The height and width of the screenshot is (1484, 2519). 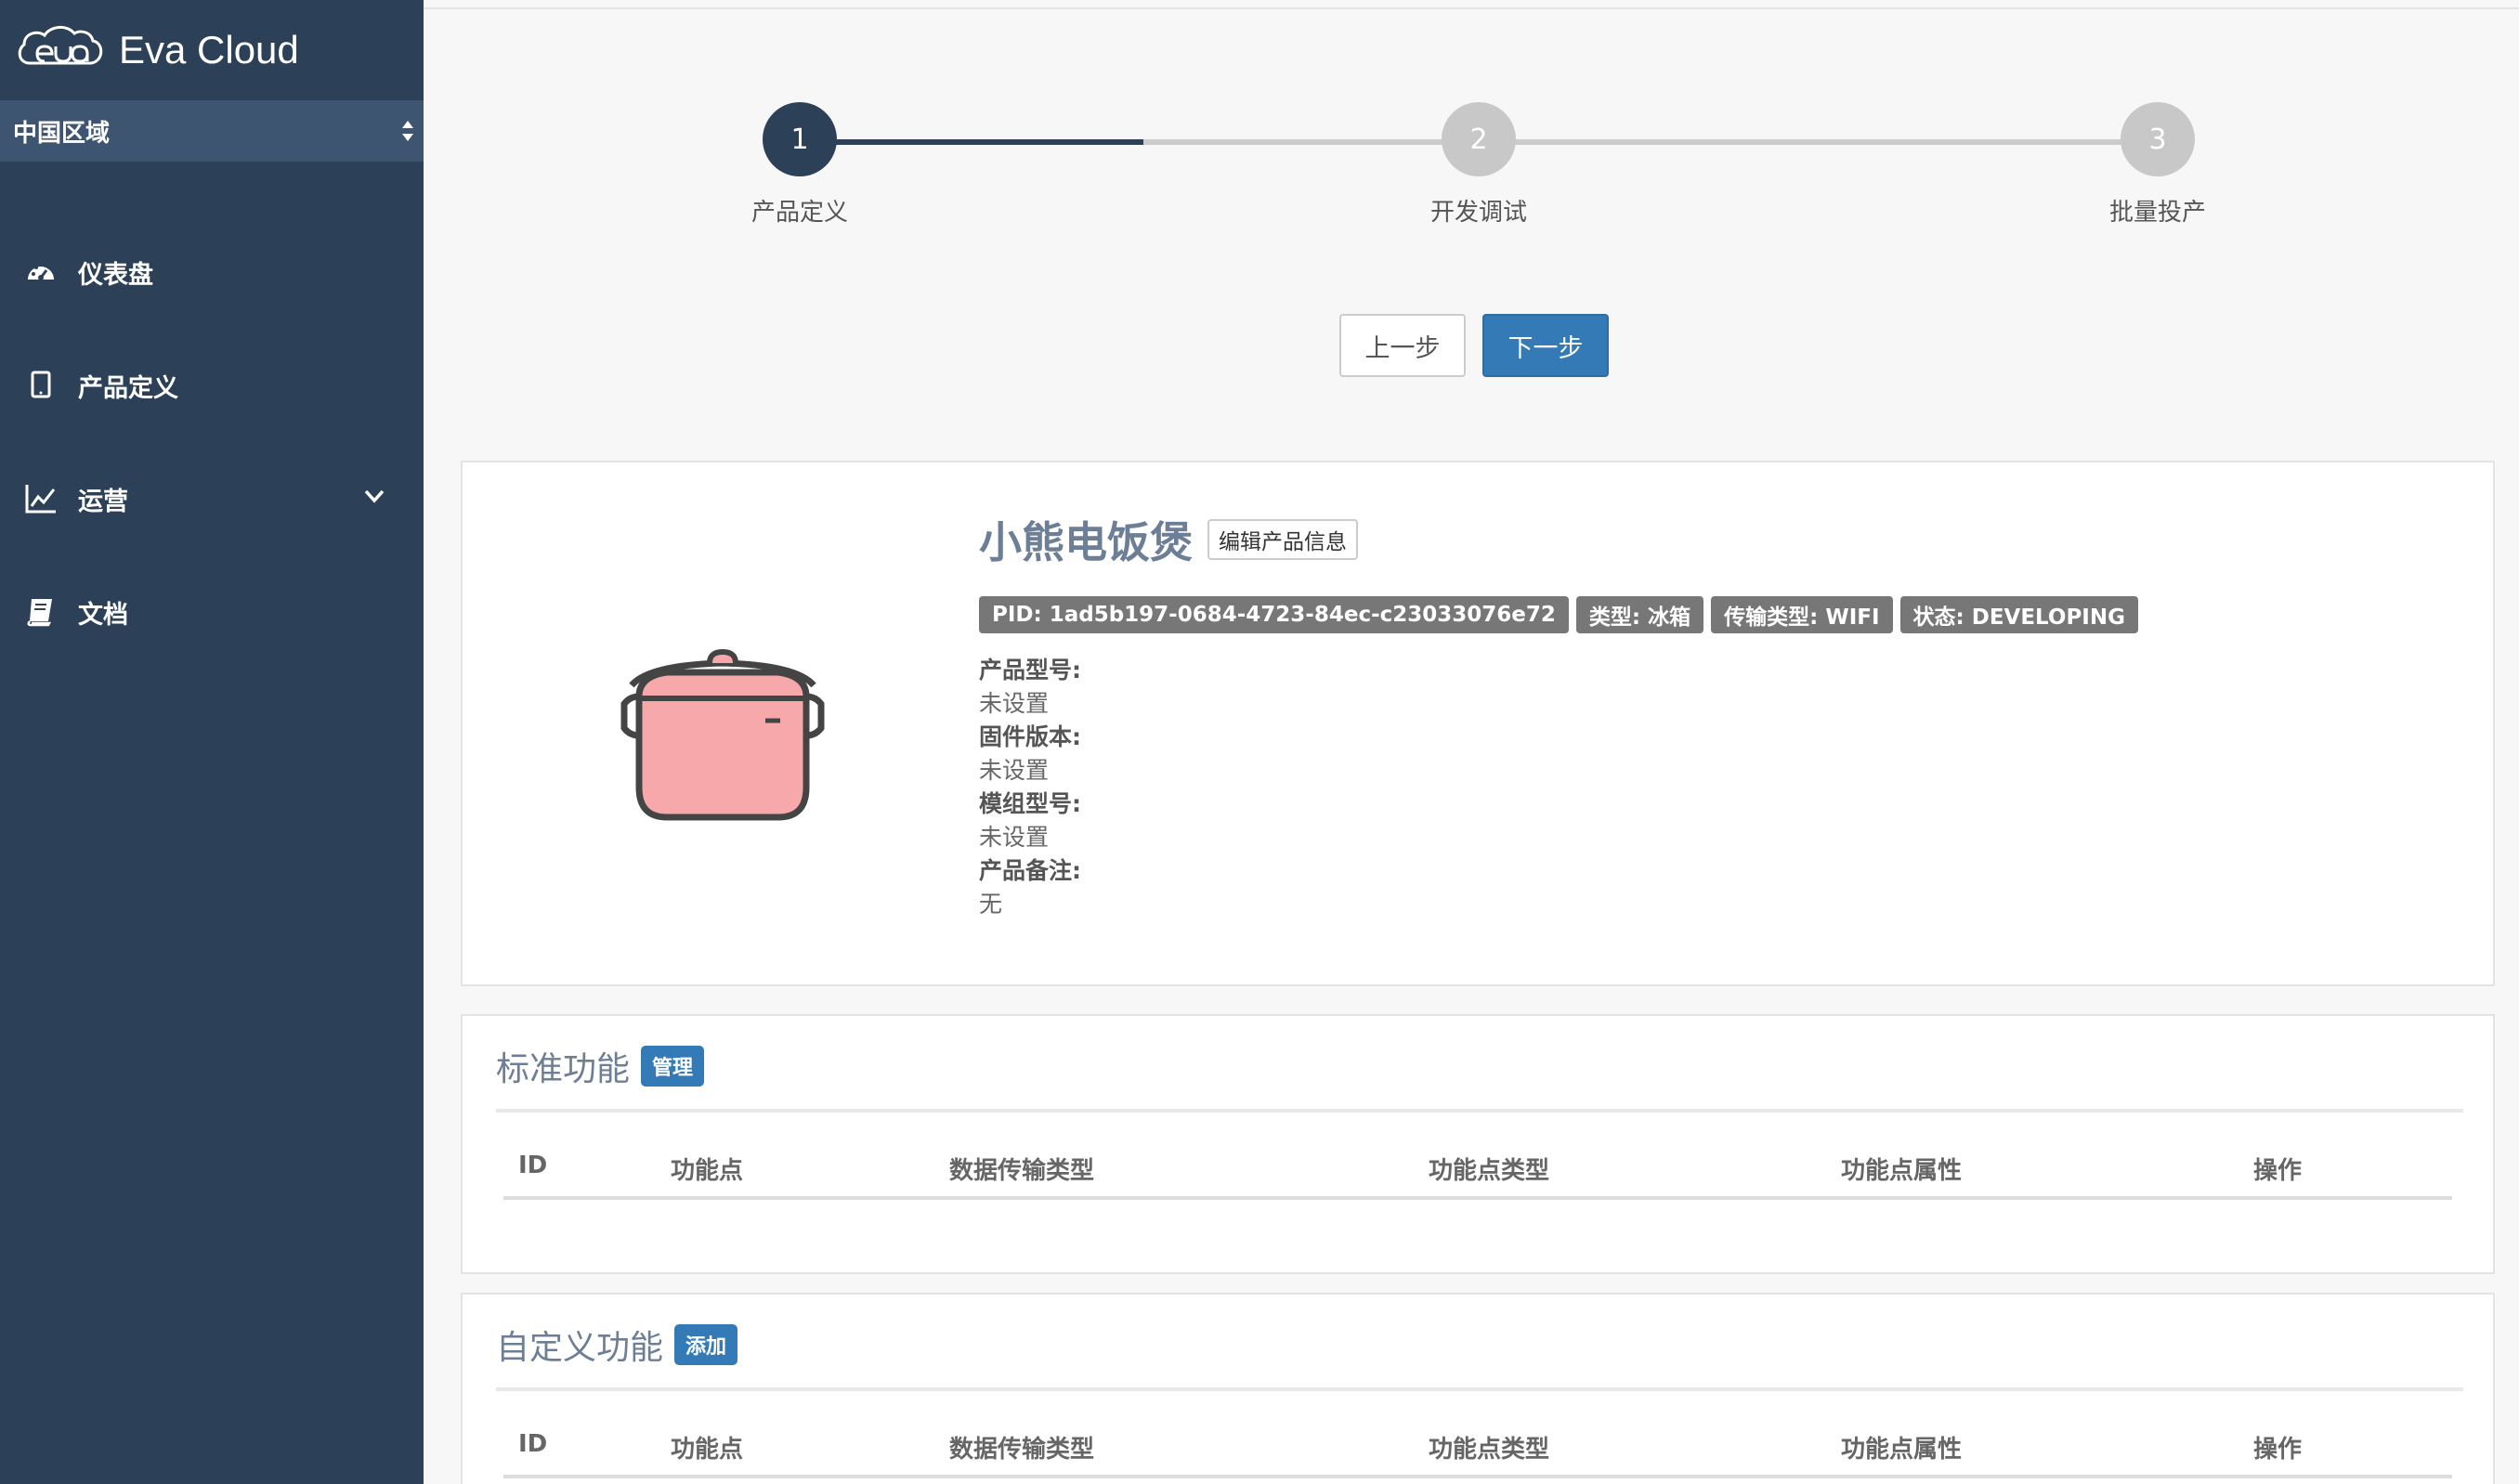 I want to click on prop-key: 模组型号:, so click(x=1030, y=803).